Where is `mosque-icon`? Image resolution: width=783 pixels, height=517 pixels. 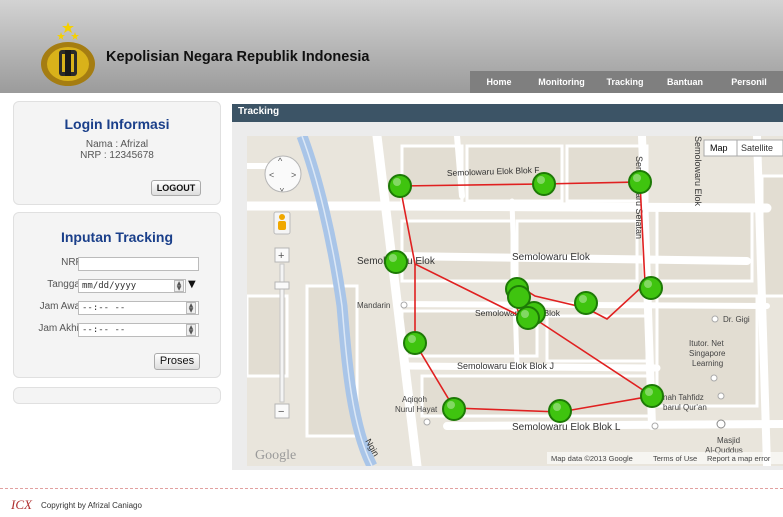
mosque-icon is located at coordinates (721, 424).